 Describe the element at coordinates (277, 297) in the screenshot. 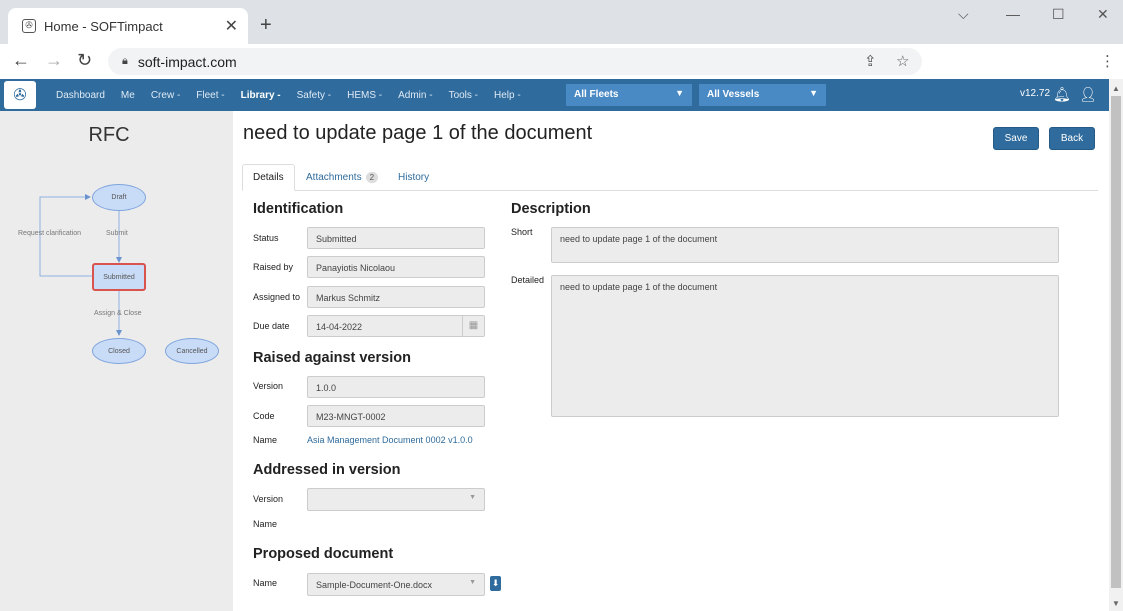

I see `assigned-to-label: Assigned to` at that location.